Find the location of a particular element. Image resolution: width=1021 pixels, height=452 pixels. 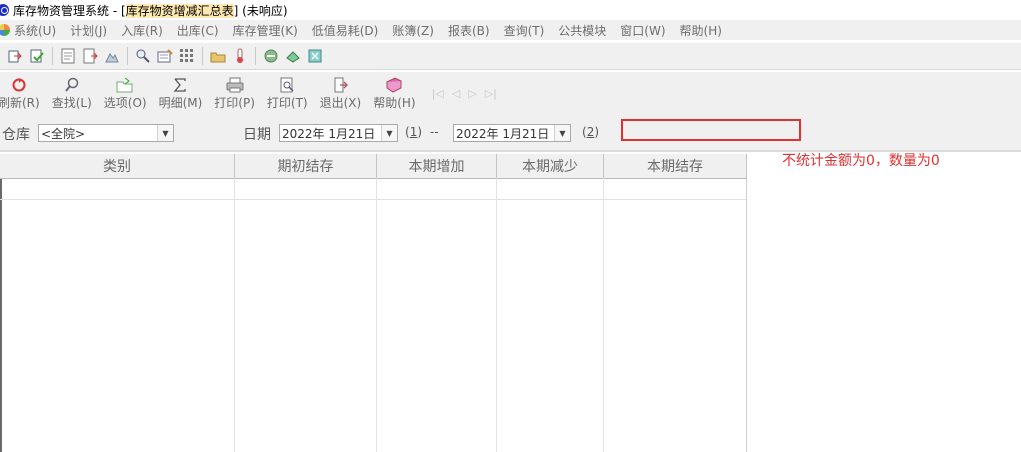

date-from-picker: 2022年 1月21日 ▼ is located at coordinates (338, 133).